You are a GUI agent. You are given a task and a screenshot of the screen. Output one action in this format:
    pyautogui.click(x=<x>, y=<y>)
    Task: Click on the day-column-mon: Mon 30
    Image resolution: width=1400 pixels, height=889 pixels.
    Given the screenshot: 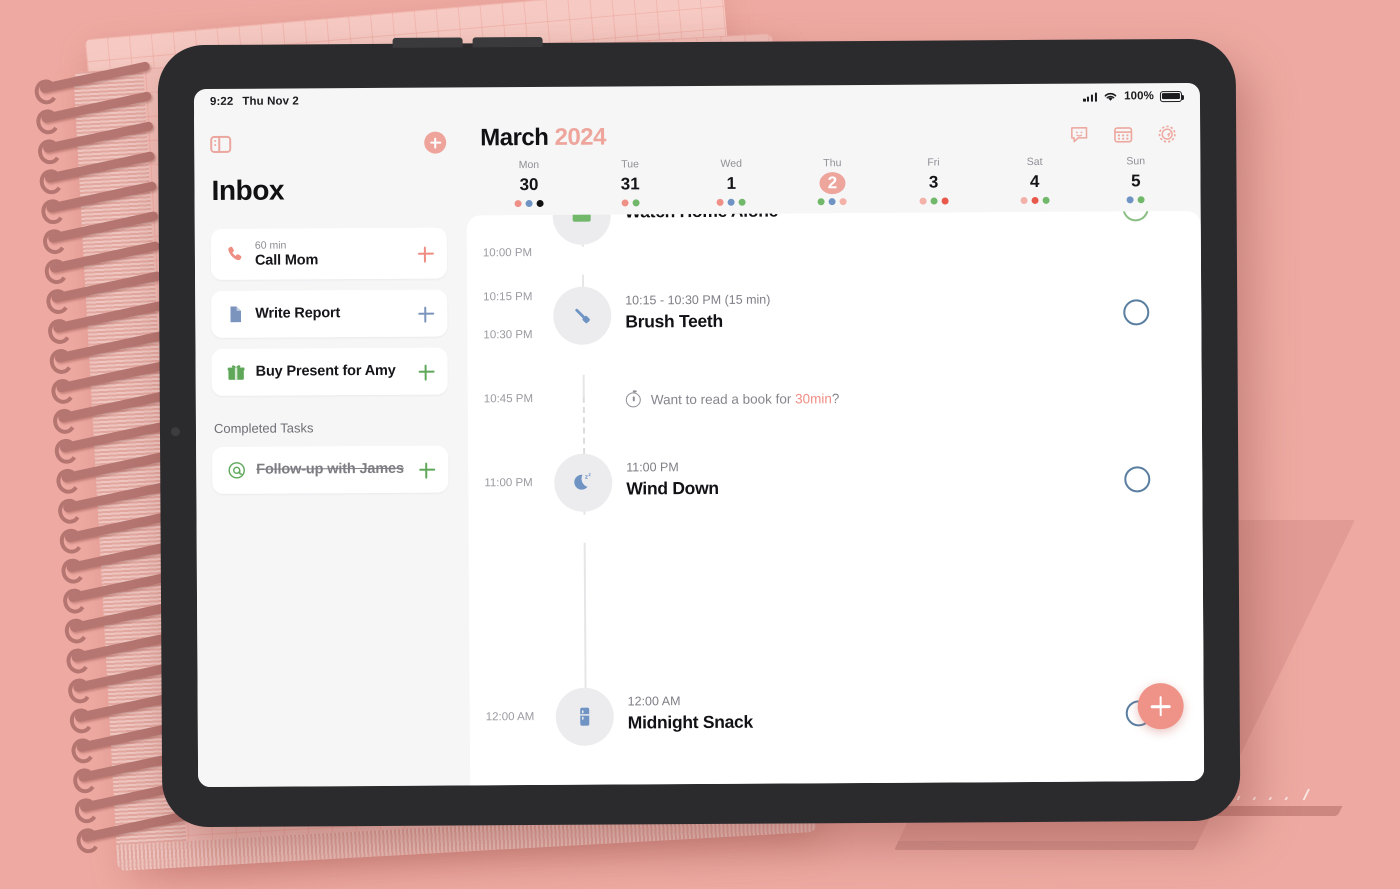 What is the action you would take?
    pyautogui.click(x=528, y=183)
    